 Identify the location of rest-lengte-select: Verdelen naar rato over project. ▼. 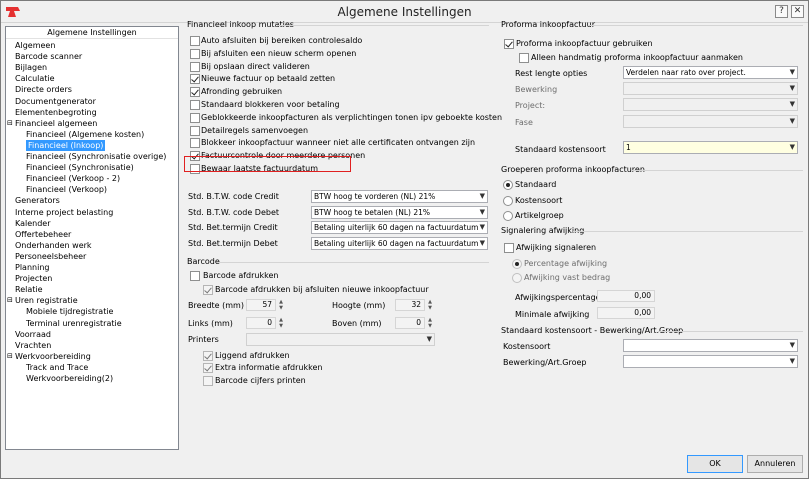
(710, 72).